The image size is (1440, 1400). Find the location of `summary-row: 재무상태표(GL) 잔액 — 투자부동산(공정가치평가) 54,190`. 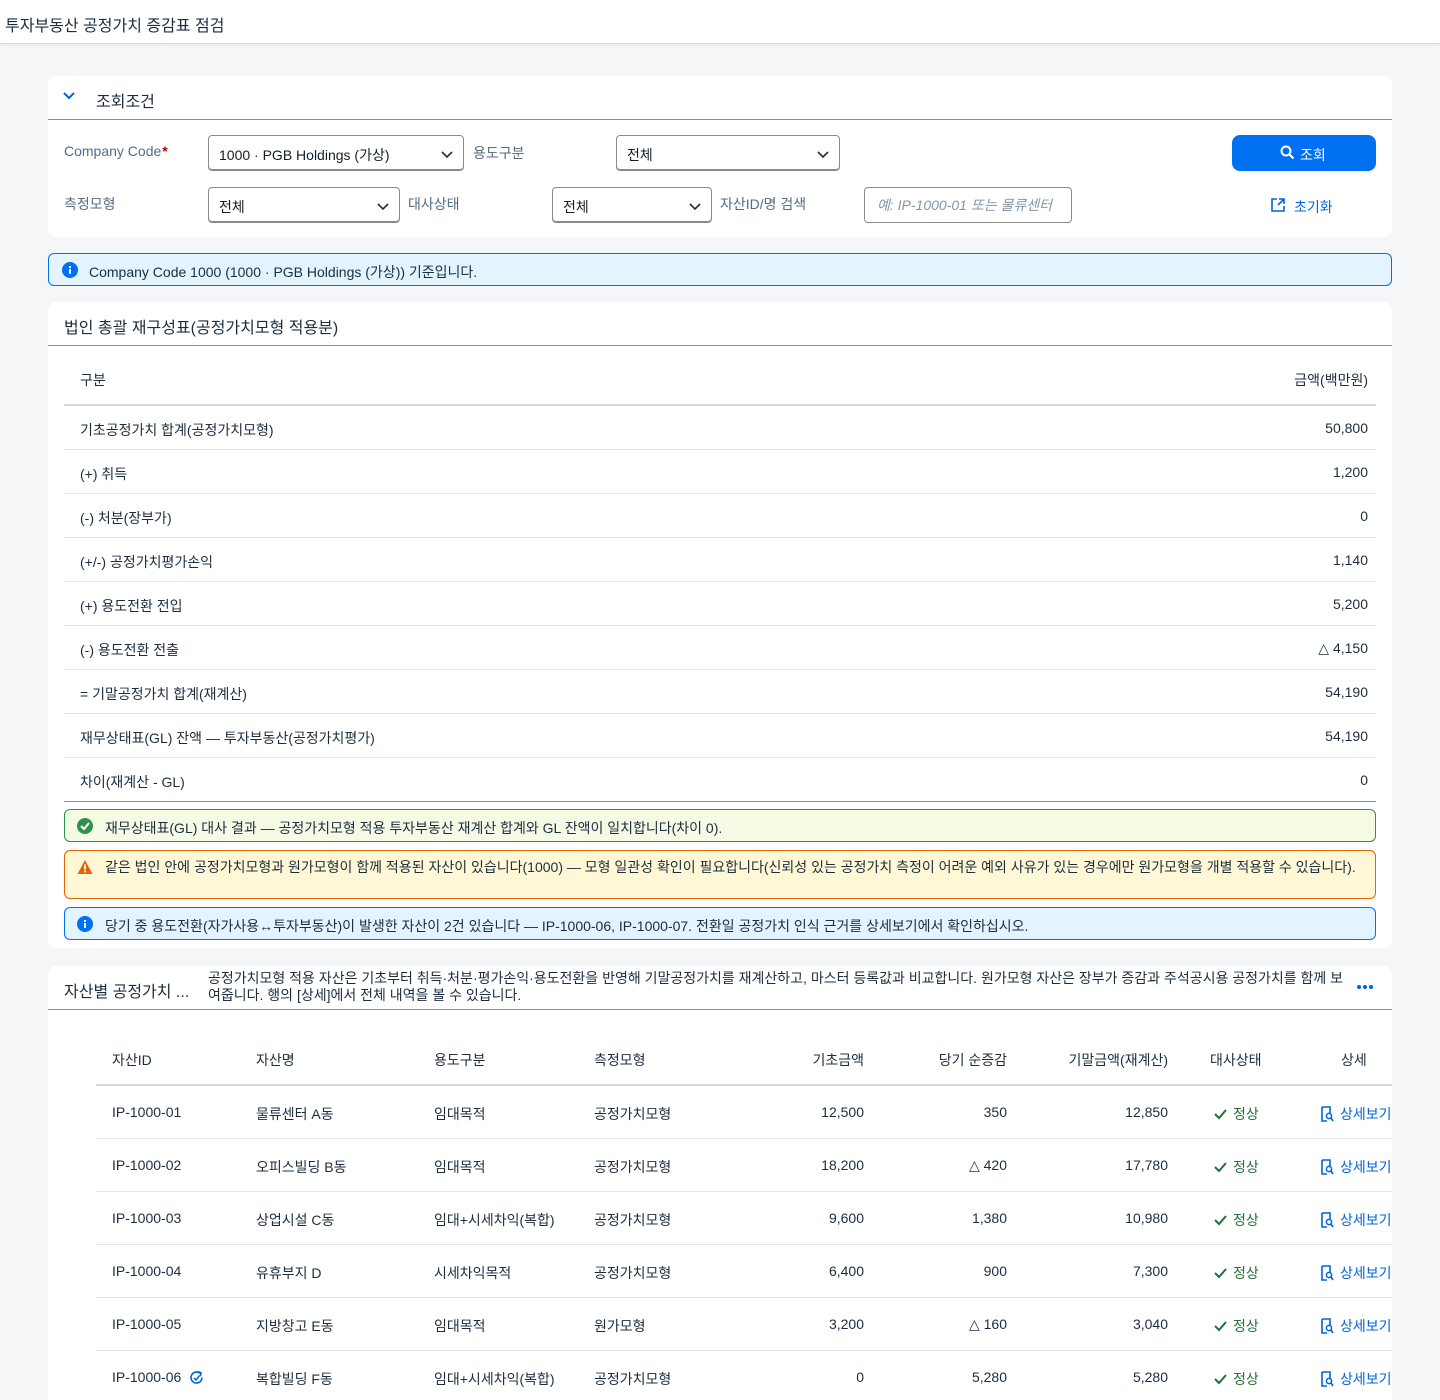

summary-row: 재무상태표(GL) 잔액 — 투자부동산(공정가치평가) 54,190 is located at coordinates (720, 736).